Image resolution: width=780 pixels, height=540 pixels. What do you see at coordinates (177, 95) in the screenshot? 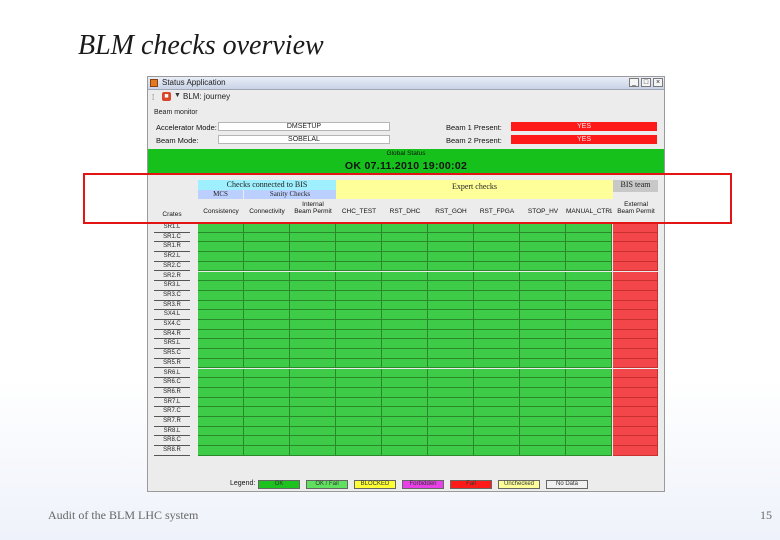
I see `dropdown-arrow-icon: ▼` at bounding box center [177, 95].